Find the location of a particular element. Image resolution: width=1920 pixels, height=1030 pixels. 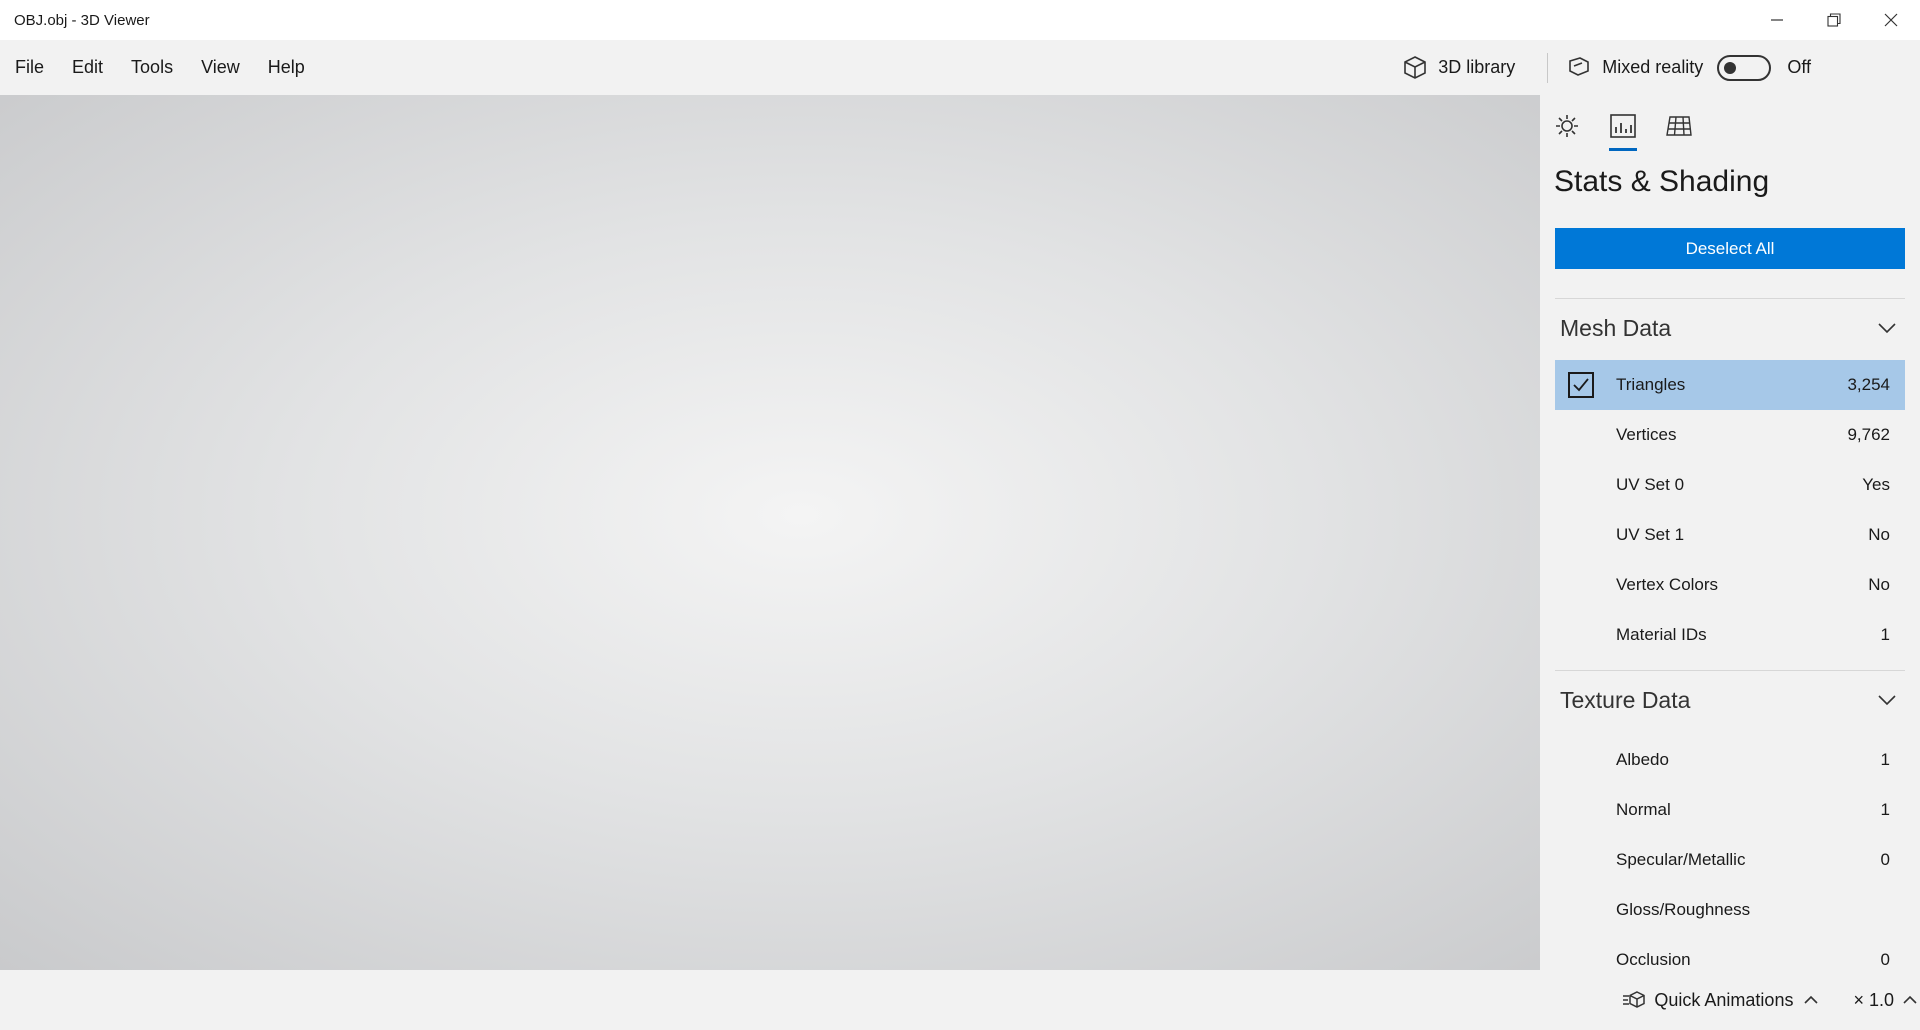

speed-button: × 1.0 is located at coordinates (1885, 1000).